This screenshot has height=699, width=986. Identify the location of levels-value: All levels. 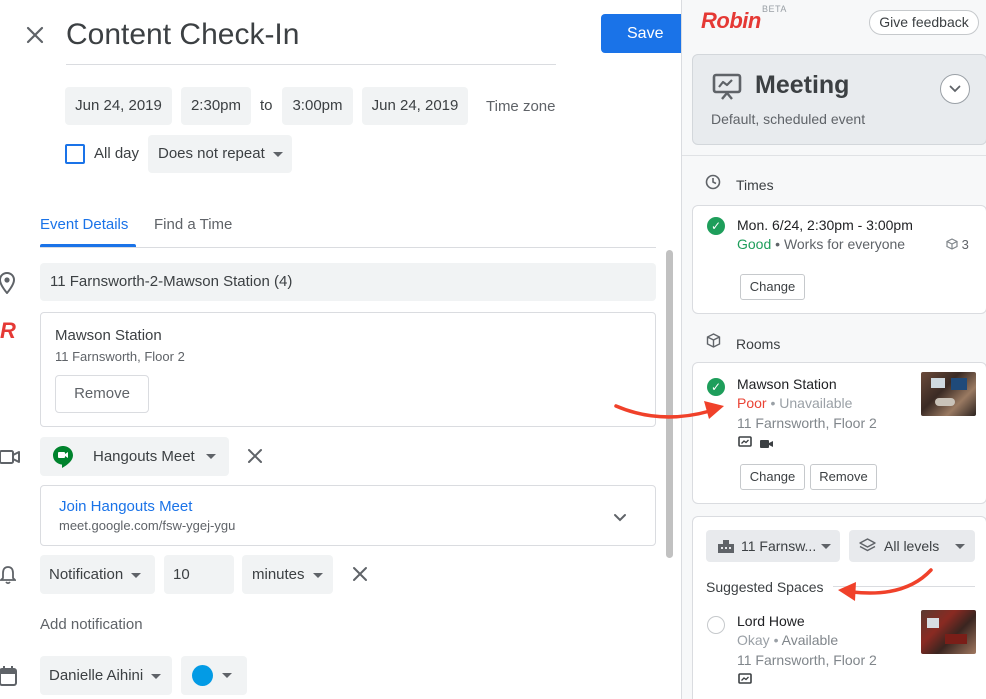
(912, 546).